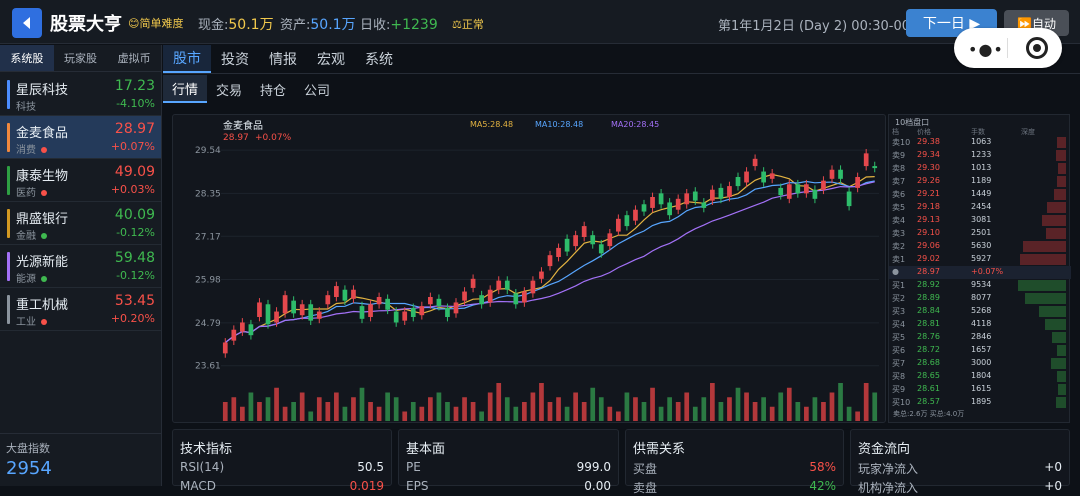  Describe the element at coordinates (80, 223) in the screenshot. I see `stock-item: 鼎盛银行 金融 40.09 -0.12%` at that location.